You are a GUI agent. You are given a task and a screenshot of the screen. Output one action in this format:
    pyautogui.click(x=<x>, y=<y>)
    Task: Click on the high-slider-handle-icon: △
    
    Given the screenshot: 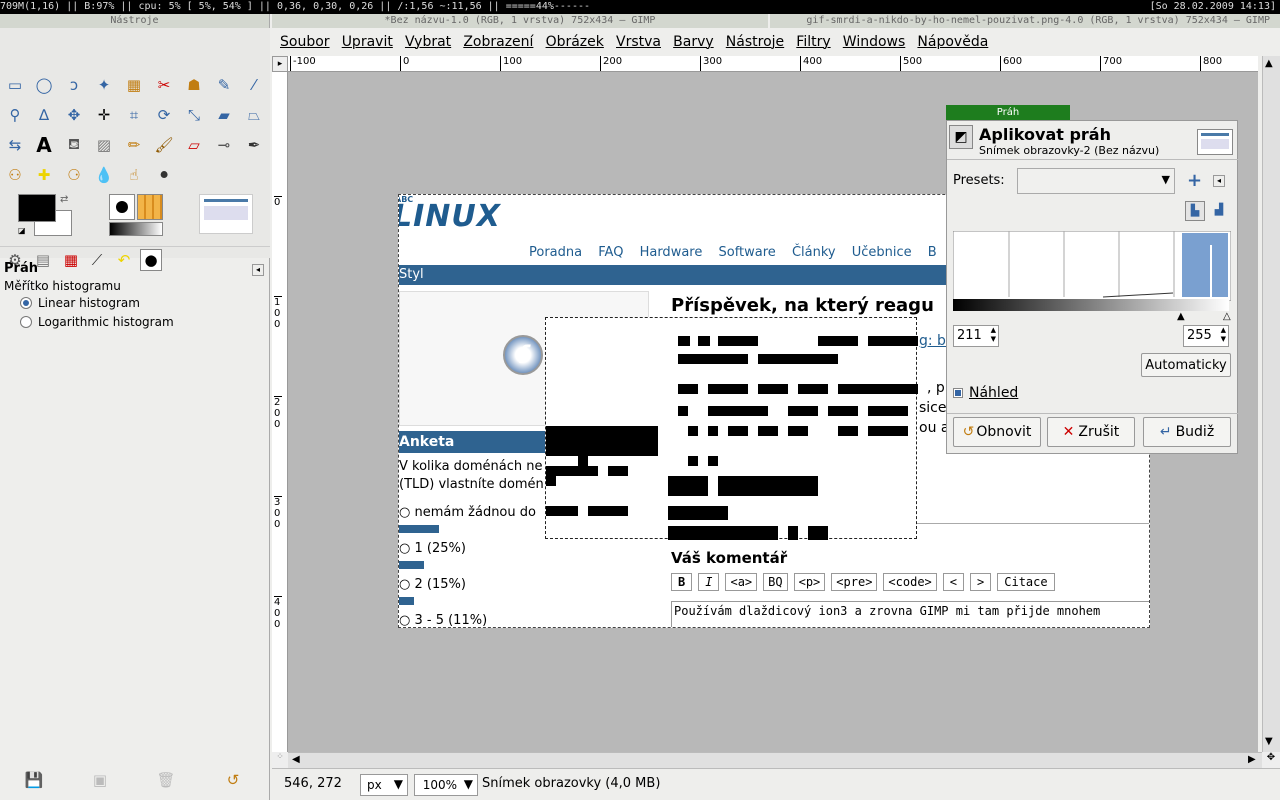 What is the action you would take?
    pyautogui.click(x=1227, y=316)
    